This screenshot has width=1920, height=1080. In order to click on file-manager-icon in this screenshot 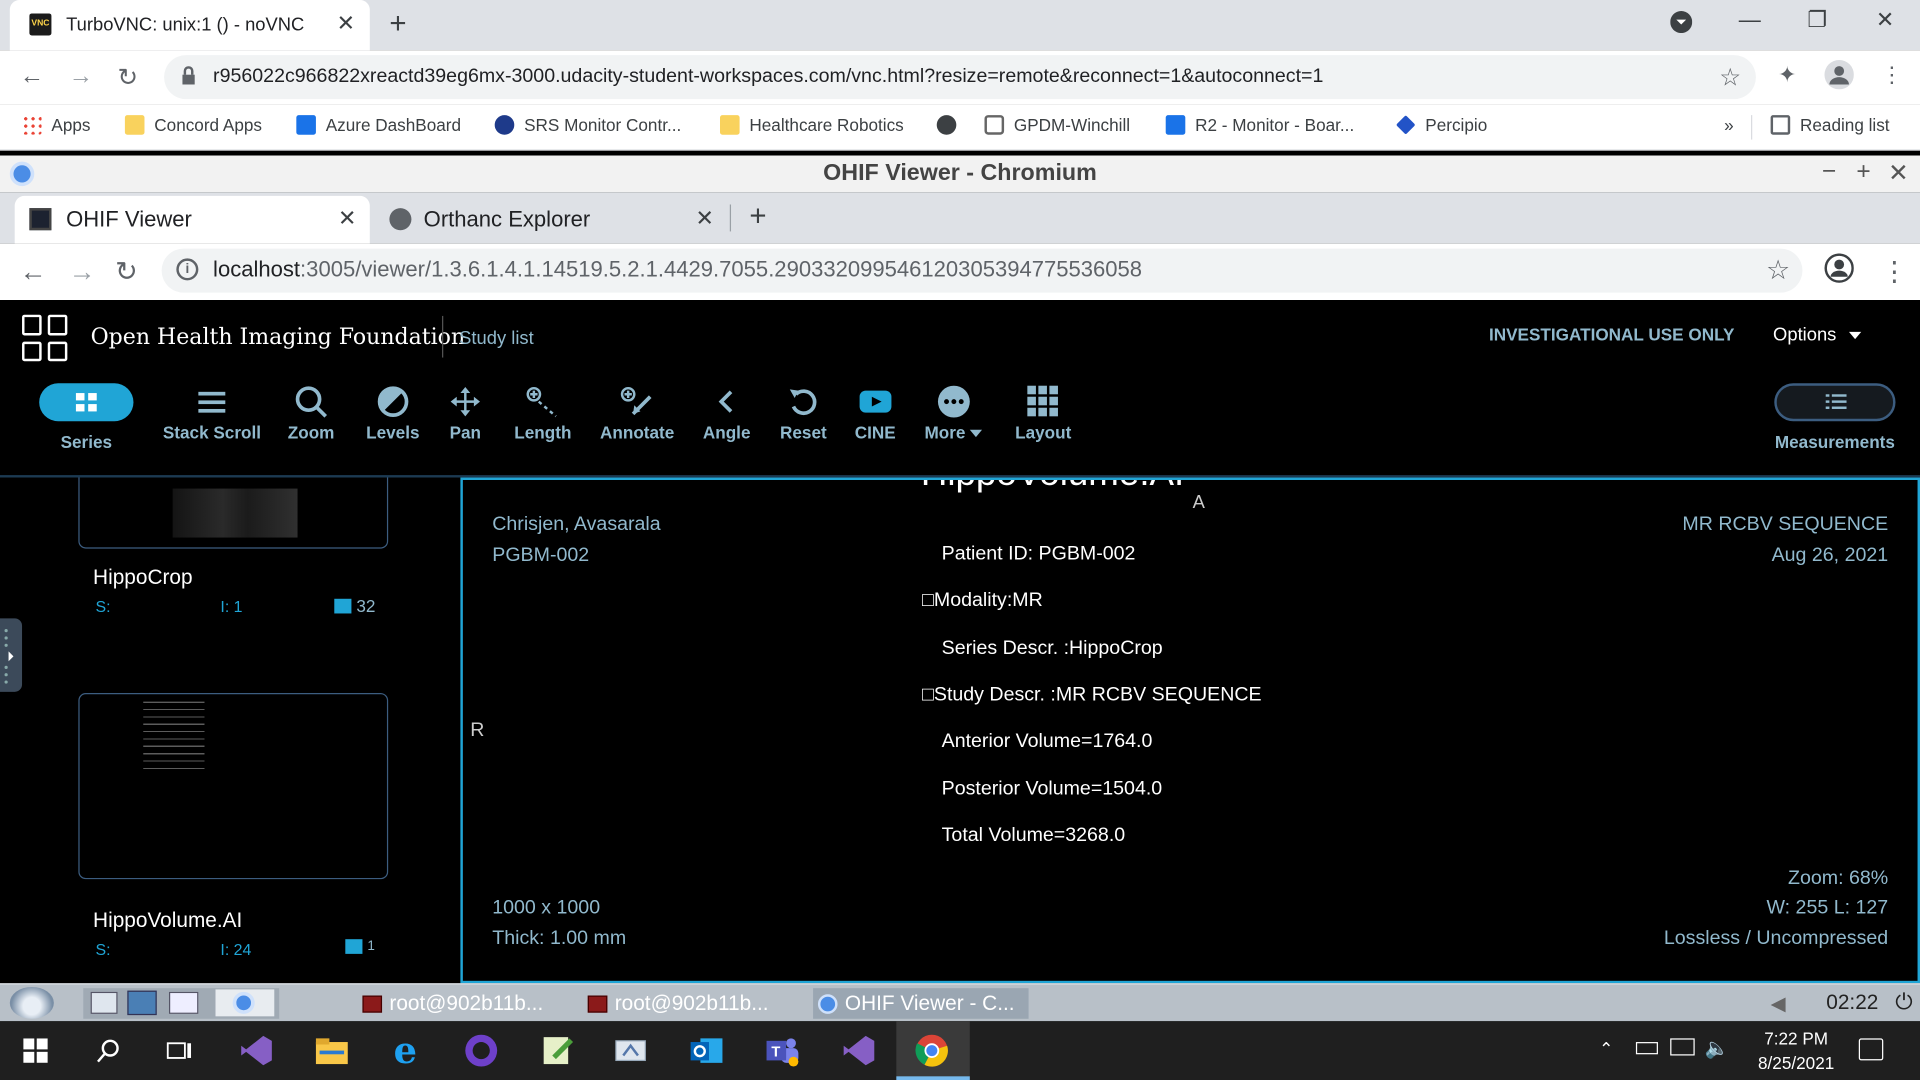, I will do `click(104, 1002)`.